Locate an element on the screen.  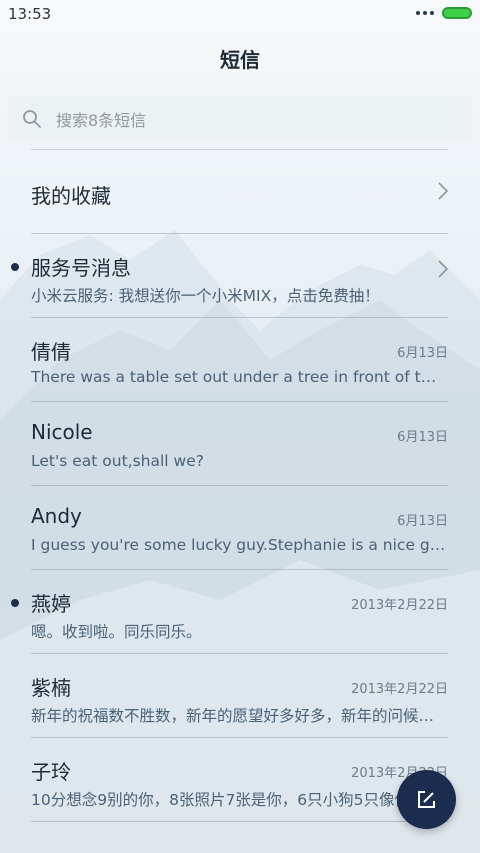
contact-name: 倩倩 is located at coordinates (51, 352).